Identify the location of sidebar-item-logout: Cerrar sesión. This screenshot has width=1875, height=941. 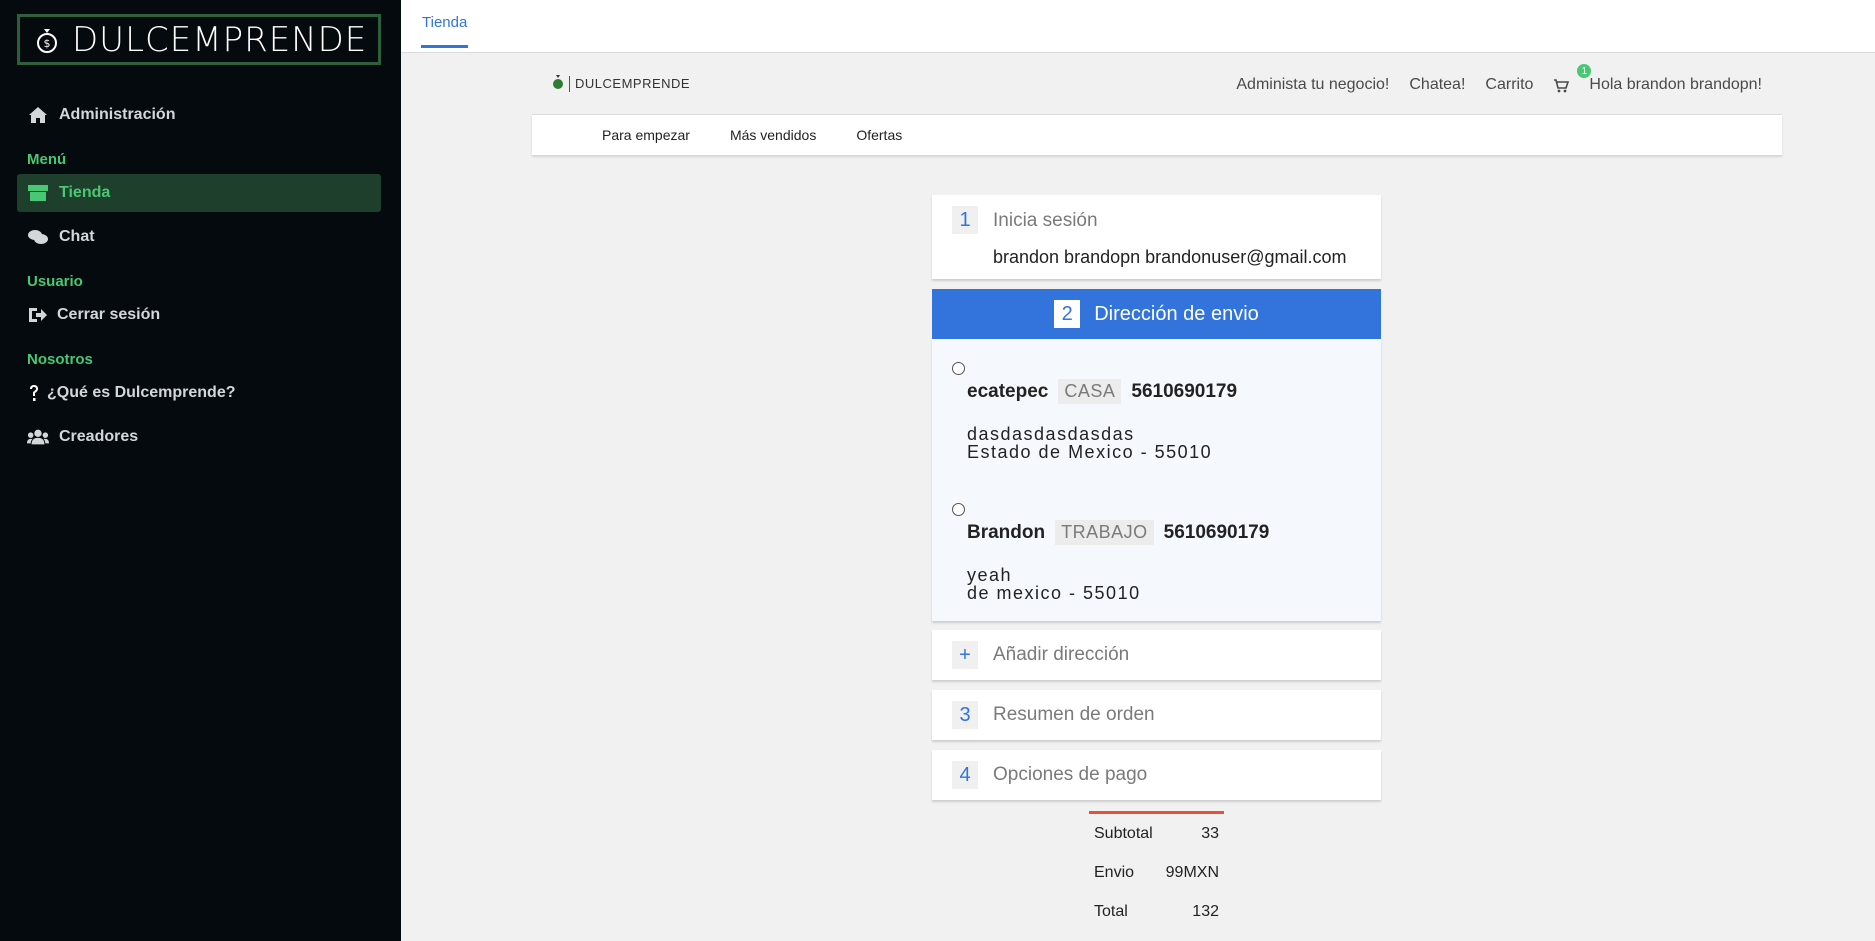
(199, 315).